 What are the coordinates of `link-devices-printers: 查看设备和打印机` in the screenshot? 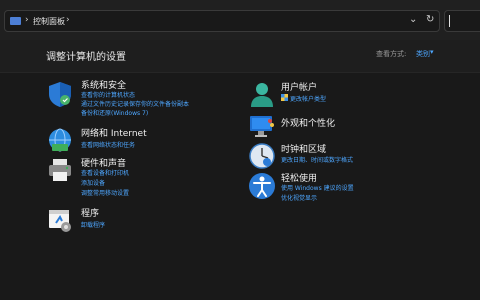 It's located at (105, 172).